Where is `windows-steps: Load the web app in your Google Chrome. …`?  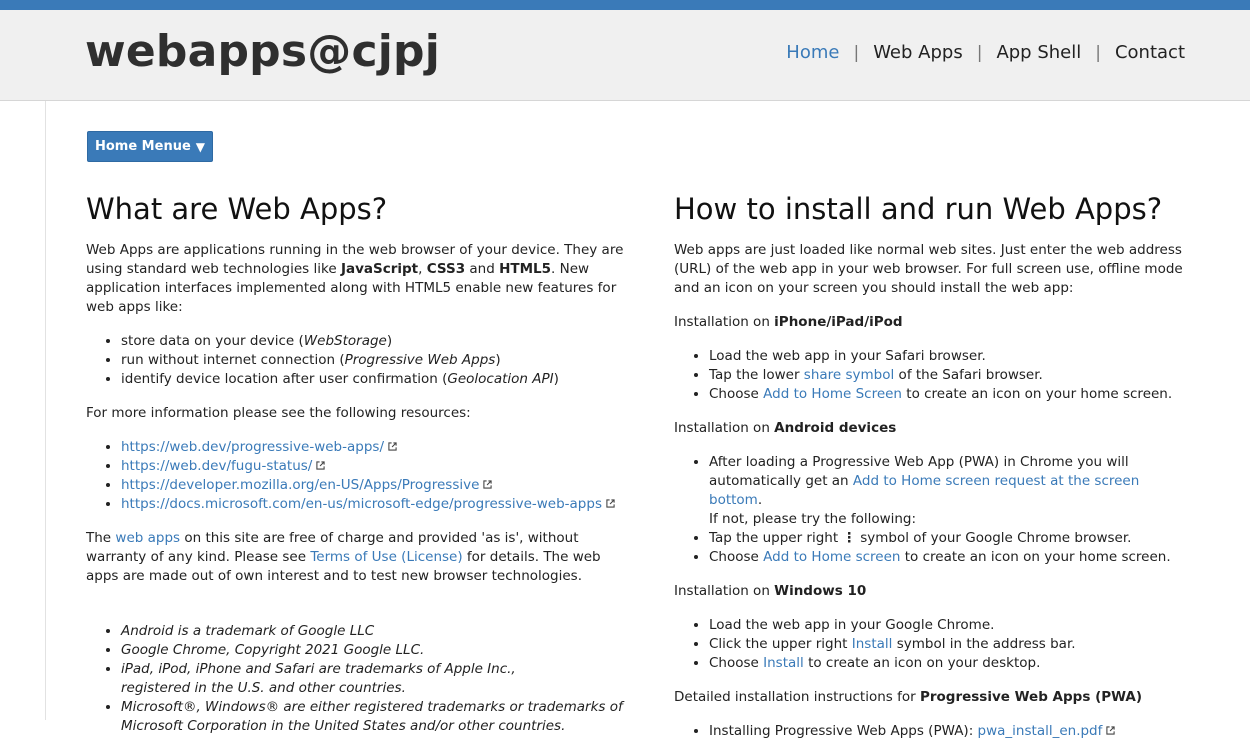
windows-steps: Load the web app in your Google Chrome. … is located at coordinates (934, 644).